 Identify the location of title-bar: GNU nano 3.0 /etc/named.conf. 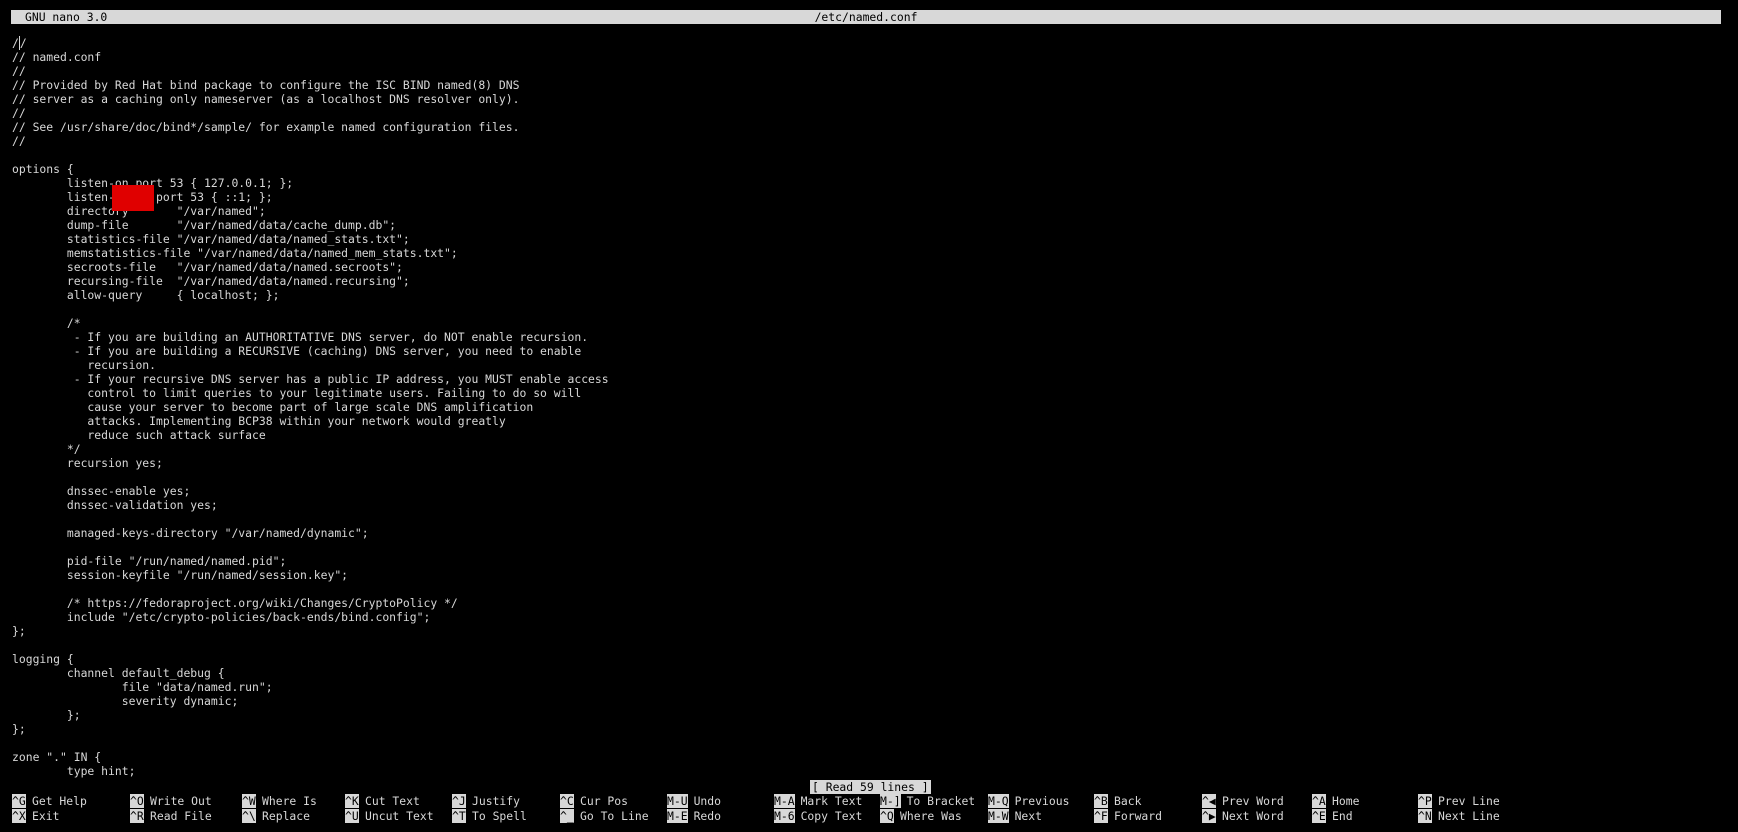
(866, 17).